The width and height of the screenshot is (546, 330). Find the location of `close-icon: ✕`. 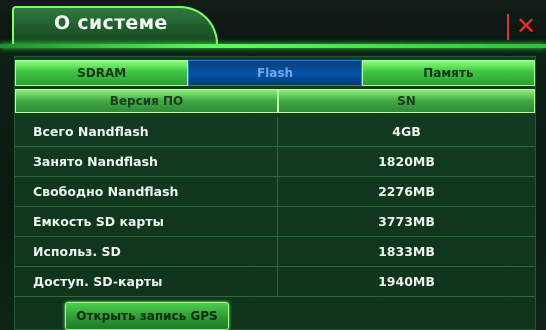

close-icon: ✕ is located at coordinates (526, 26).